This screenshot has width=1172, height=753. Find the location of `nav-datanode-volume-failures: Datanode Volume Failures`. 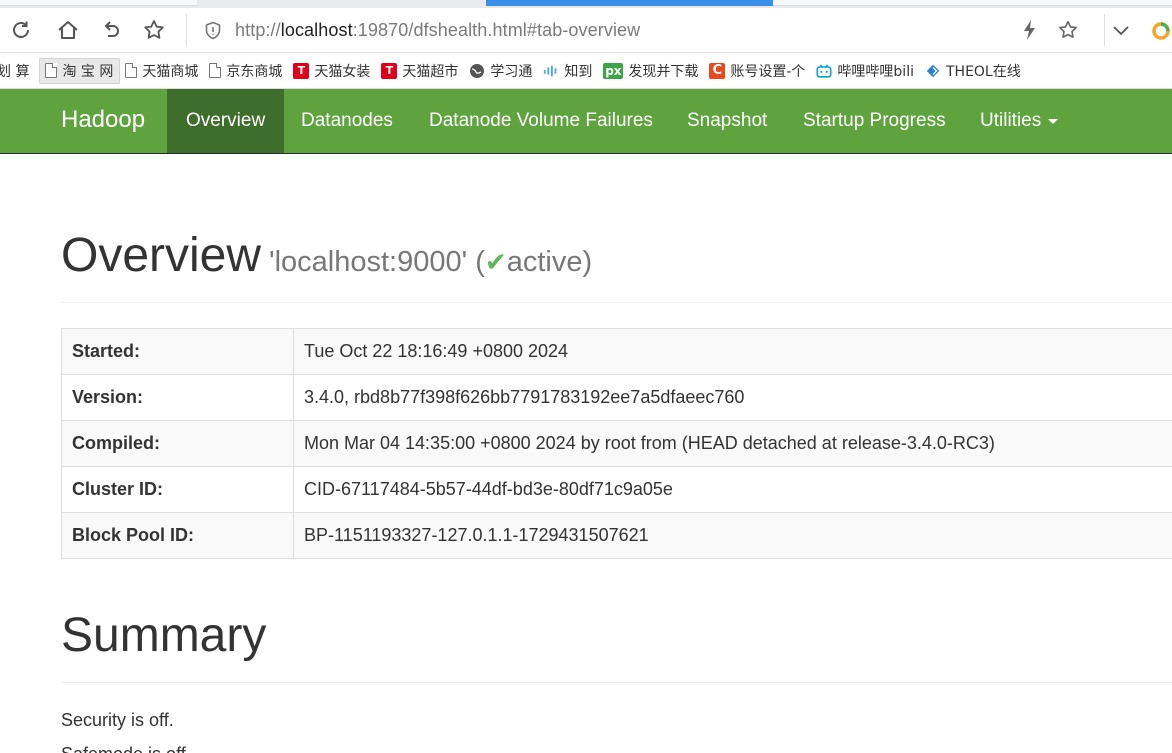

nav-datanode-volume-failures: Datanode Volume Failures is located at coordinates (541, 121).